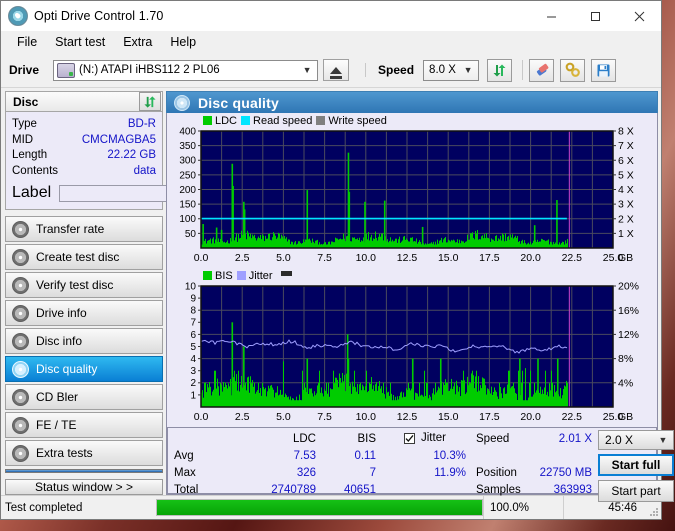  What do you see at coordinates (360, 490) in the screenshot?
I see `value-total-bis: 40651` at bounding box center [360, 490].